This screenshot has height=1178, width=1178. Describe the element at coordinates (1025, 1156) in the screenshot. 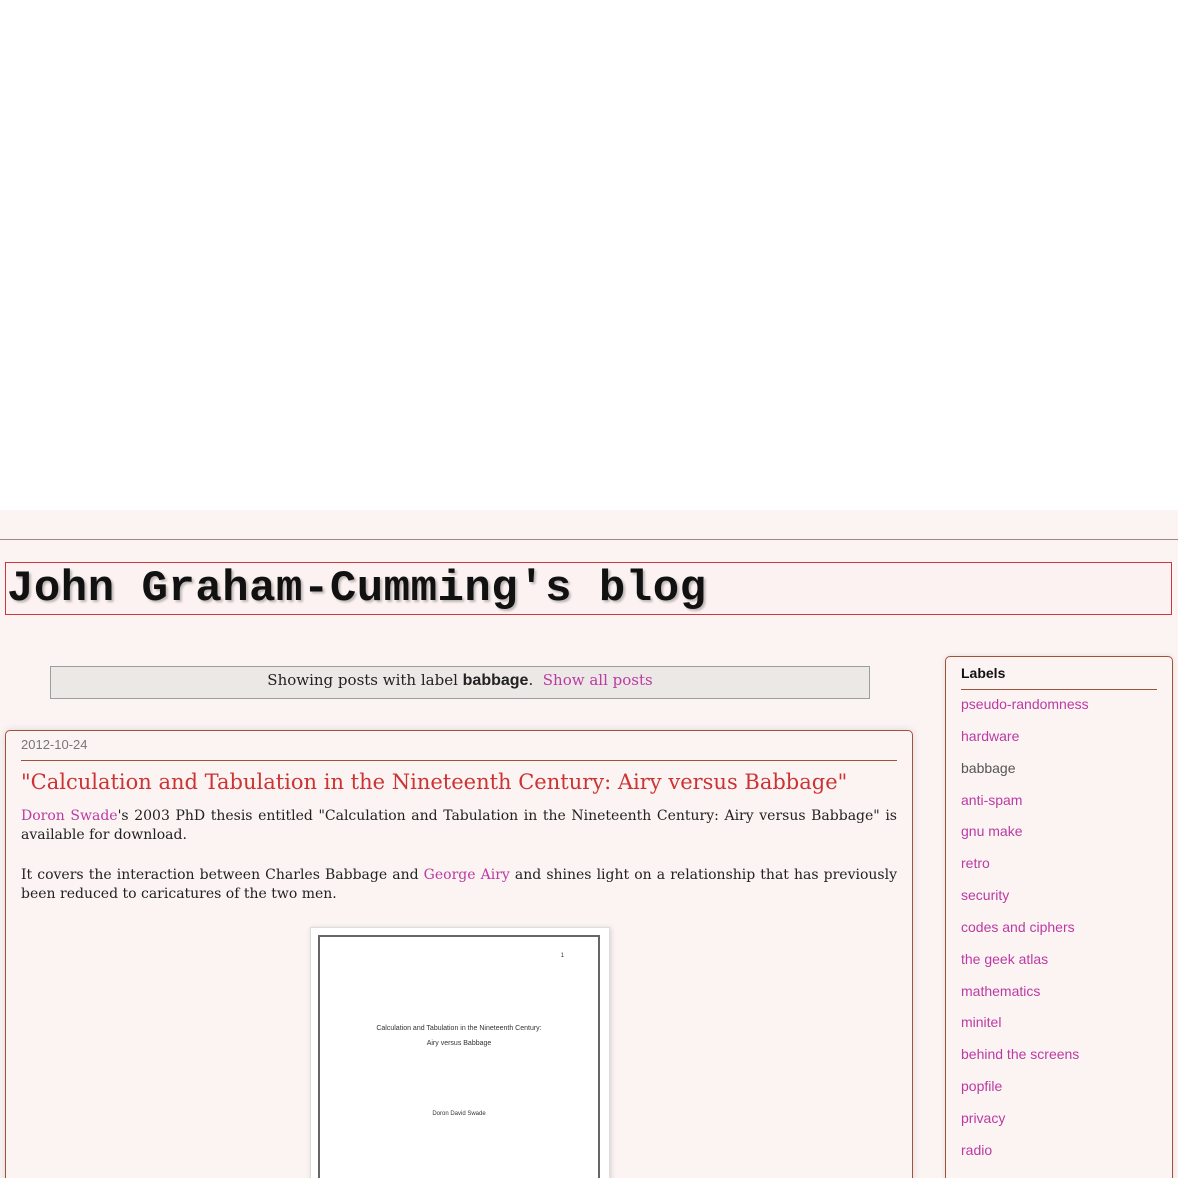

I see `label-item: radio` at that location.